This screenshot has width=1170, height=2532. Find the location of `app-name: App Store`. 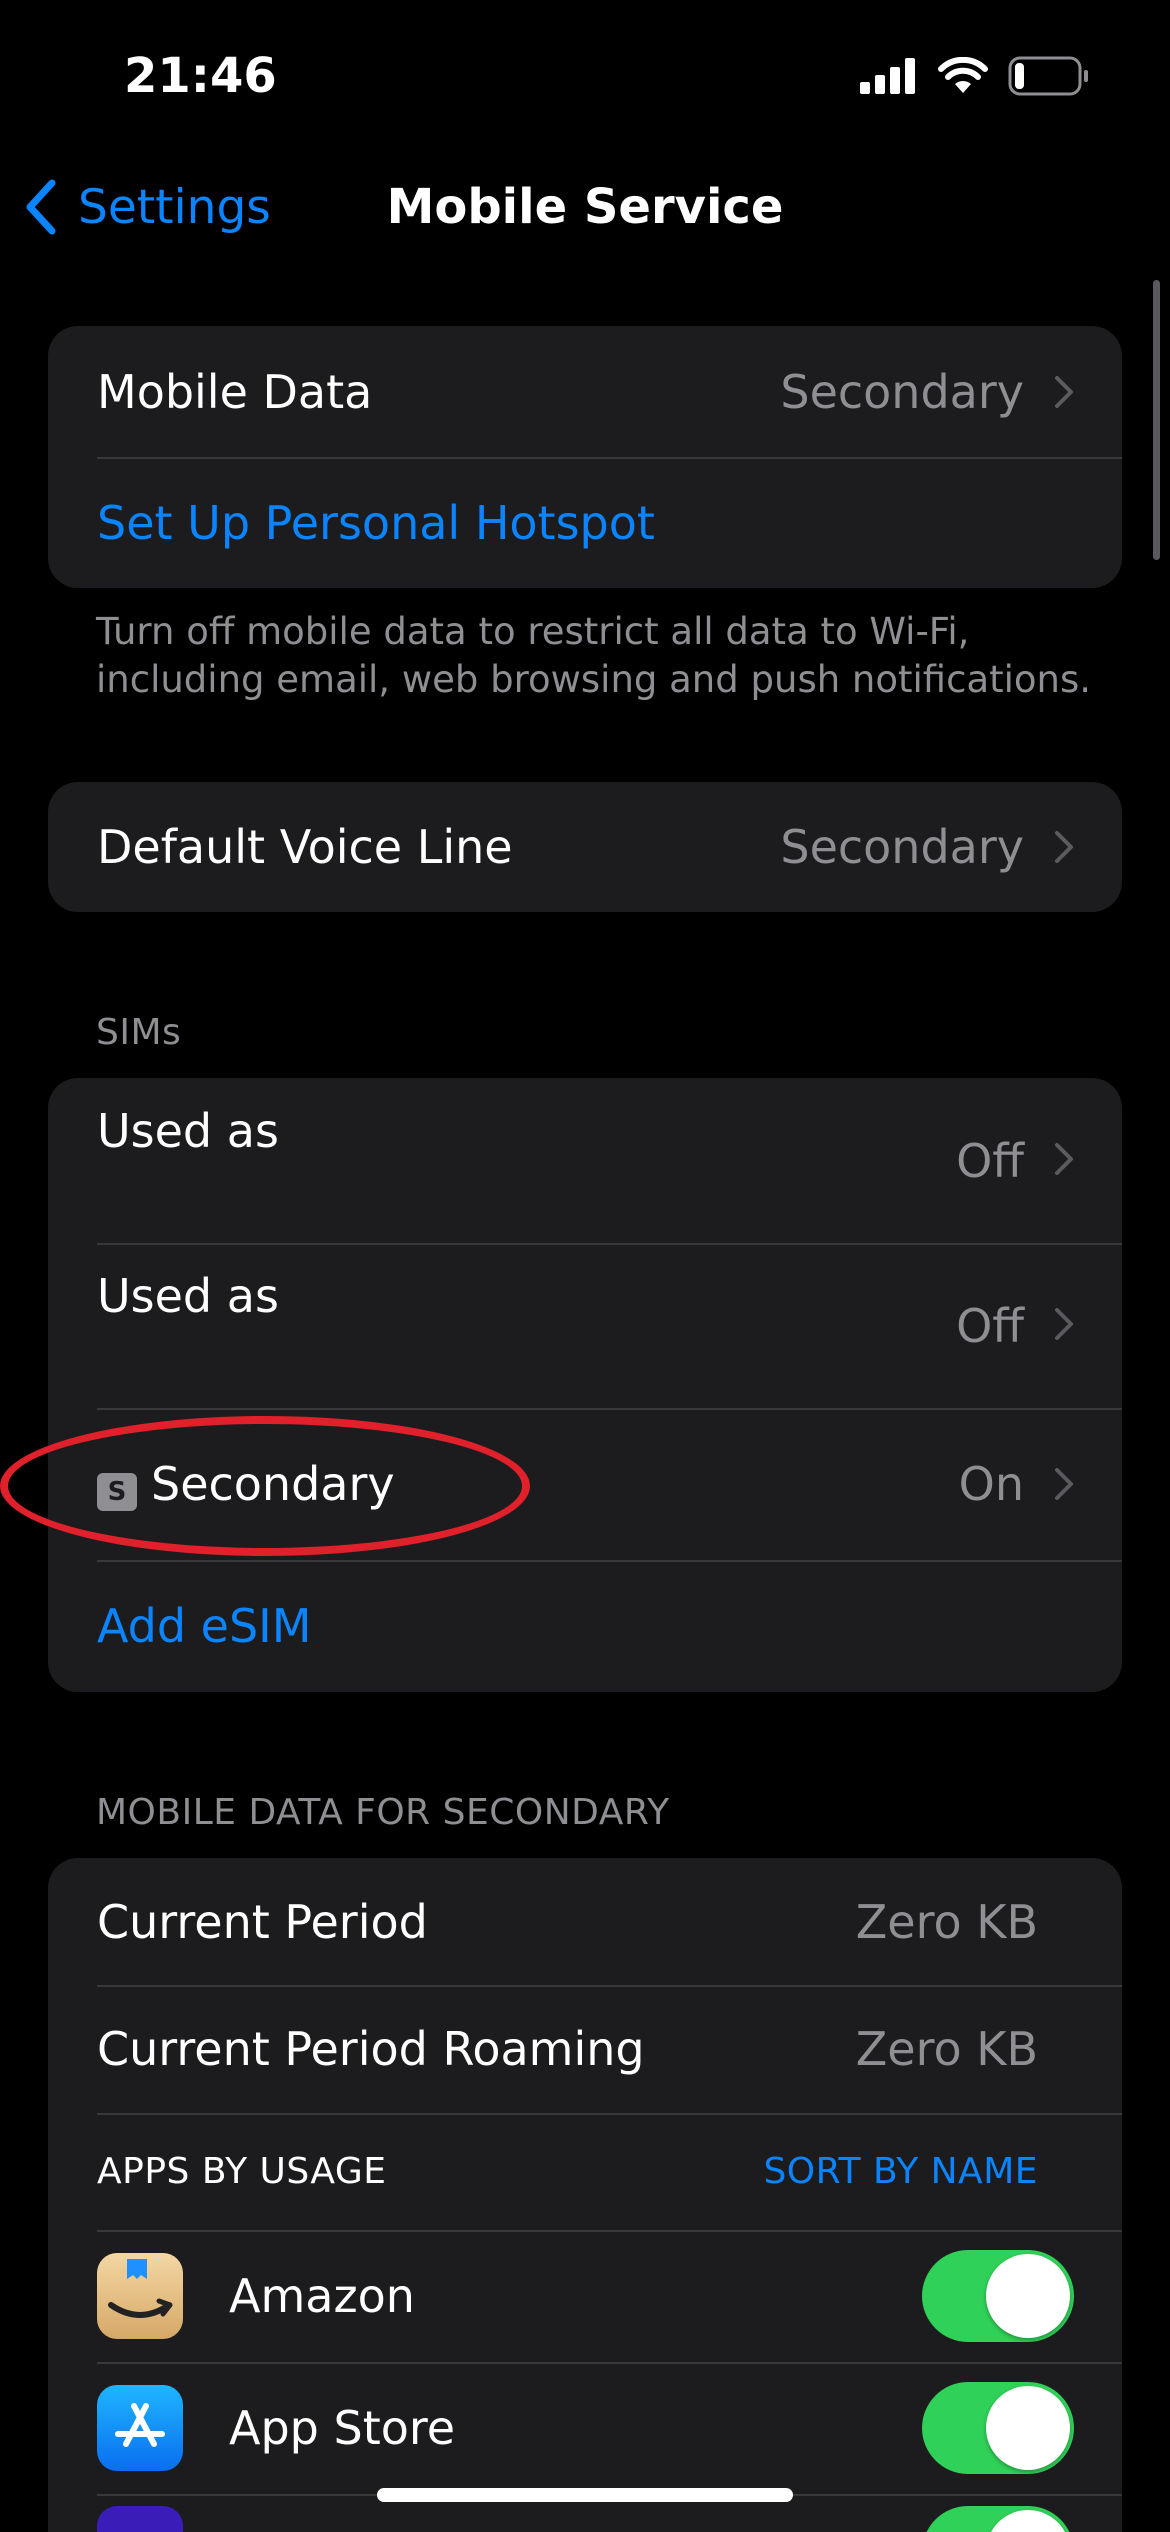

app-name: App Store is located at coordinates (342, 2428).